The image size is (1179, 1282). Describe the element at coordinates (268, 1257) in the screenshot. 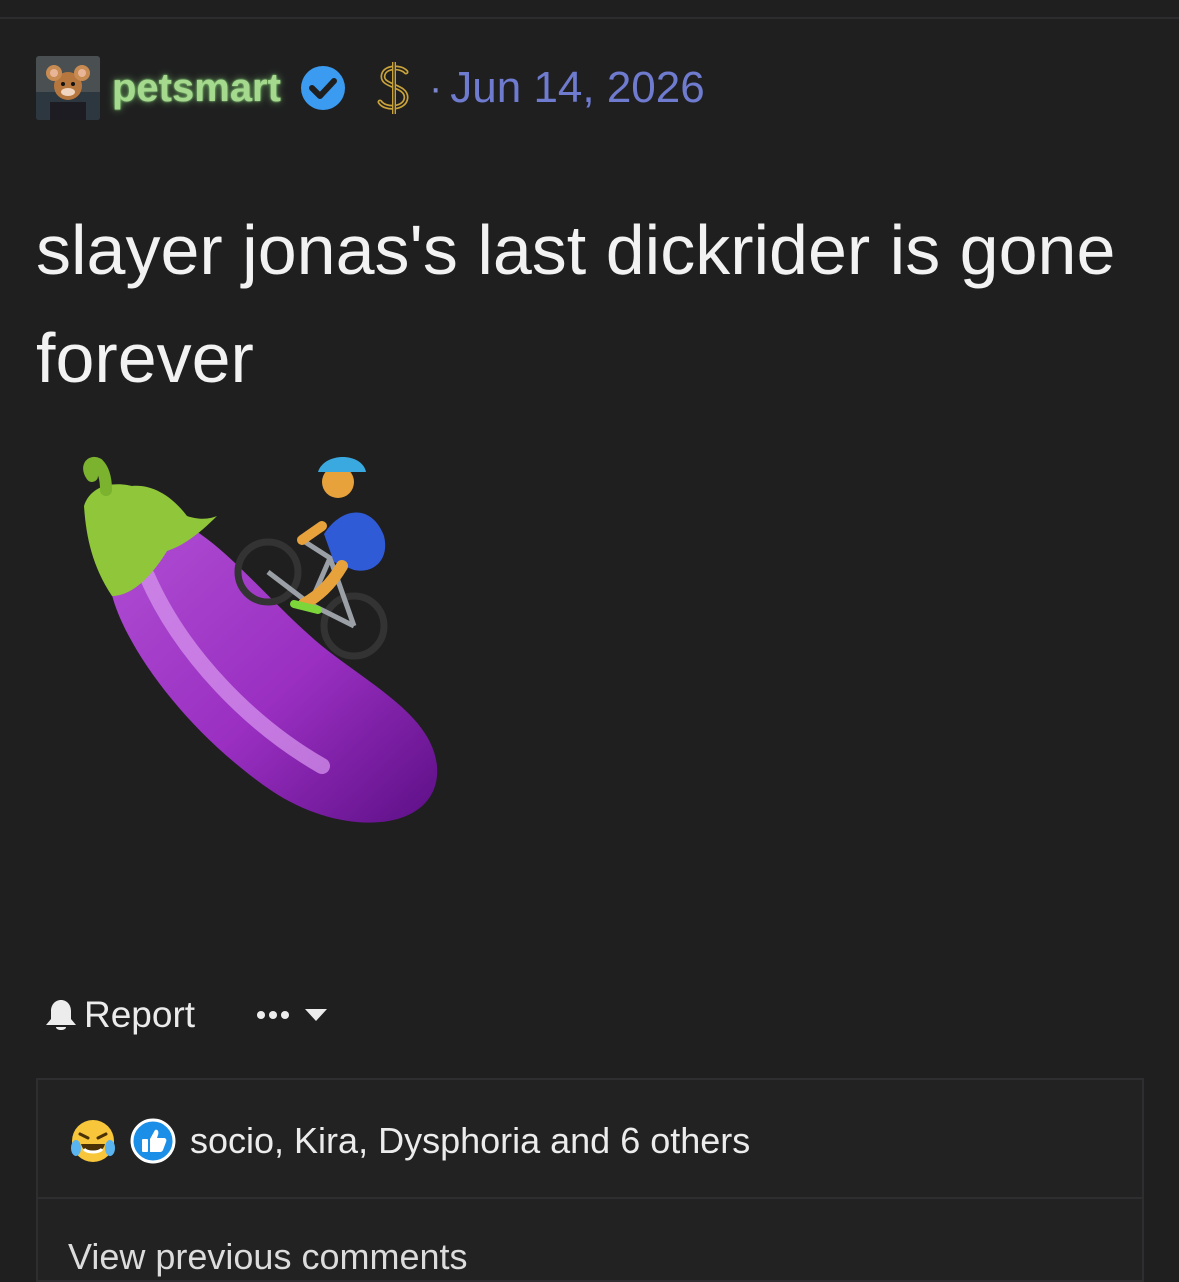

I see `view-previous-comments-link: View previous comments` at that location.